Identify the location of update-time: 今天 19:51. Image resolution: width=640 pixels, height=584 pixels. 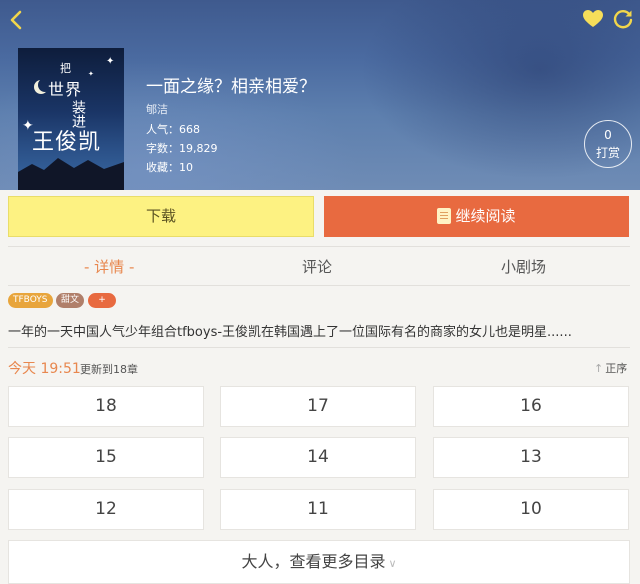
(44, 369).